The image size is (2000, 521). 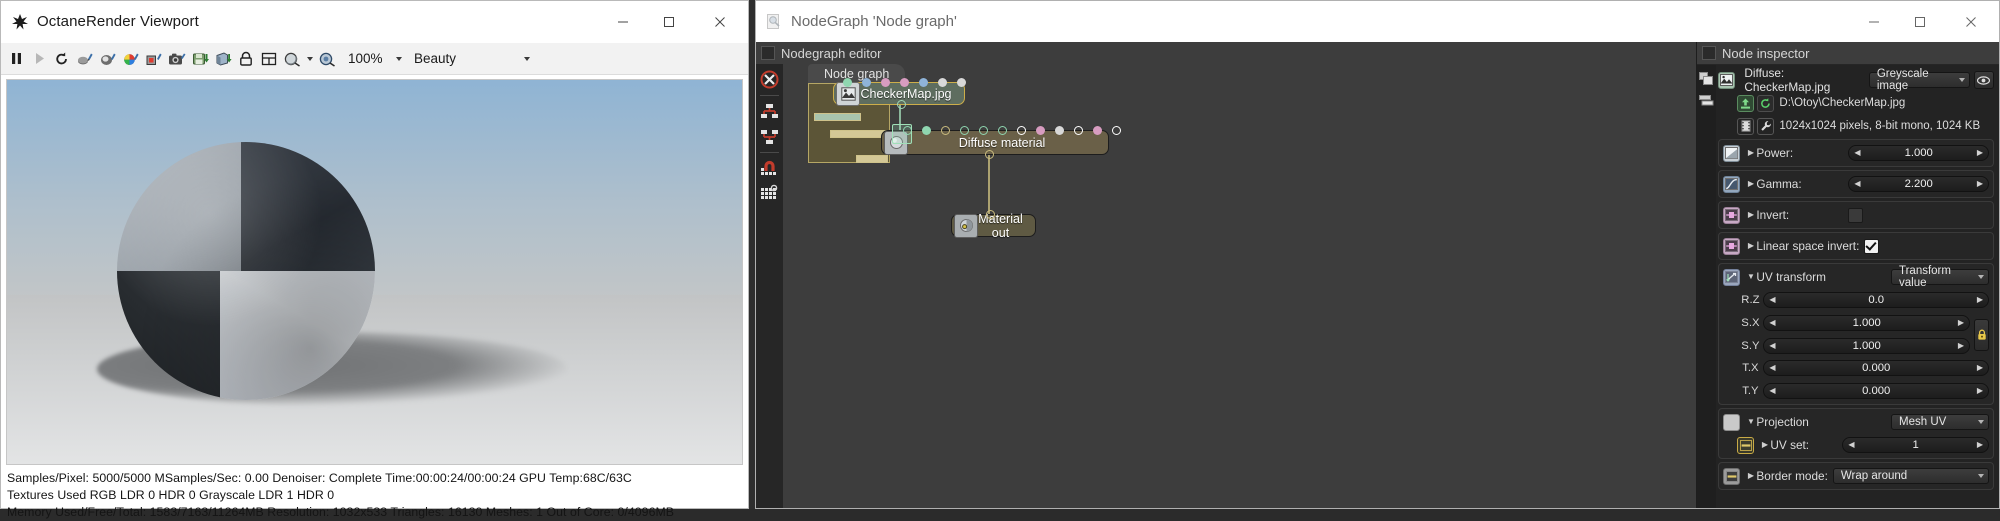 I want to click on render-settings-icon, so click(x=108, y=59).